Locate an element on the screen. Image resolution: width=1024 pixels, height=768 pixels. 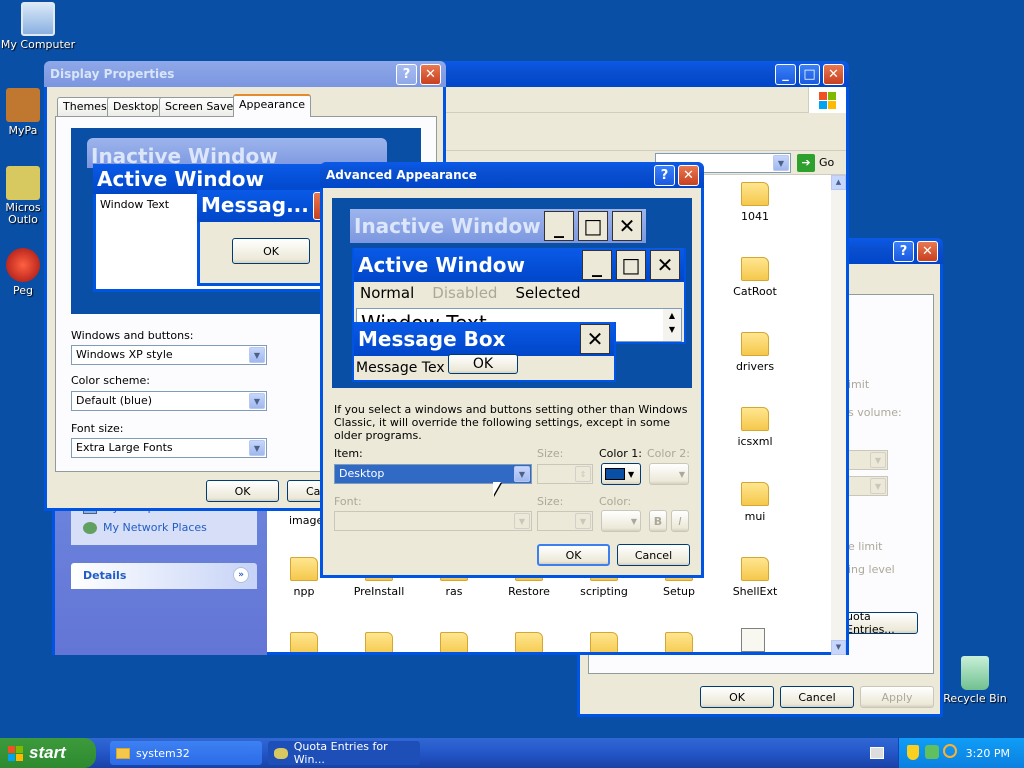
clock: 3:20 PM is located at coordinates (987, 753).